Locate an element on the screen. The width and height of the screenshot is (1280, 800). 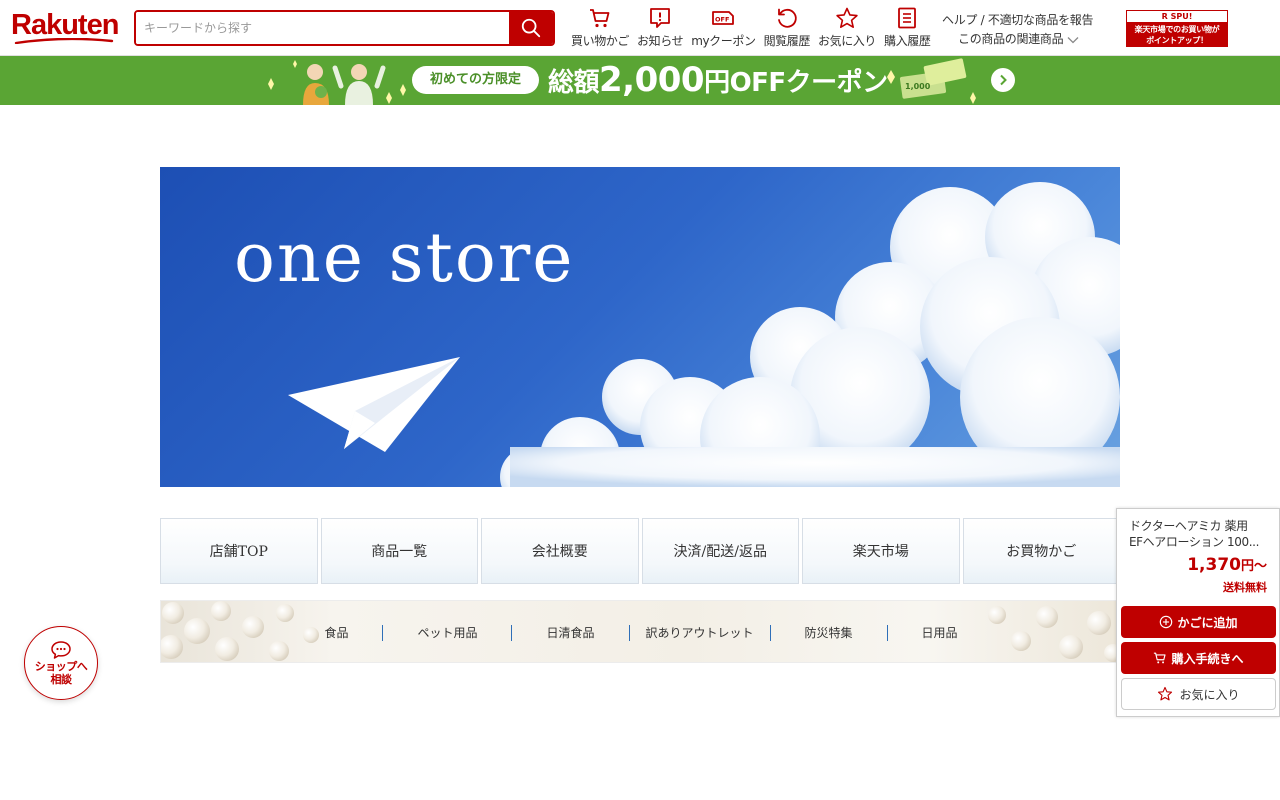
first-time-only-badge: 初めての方限定 is located at coordinates (475, 80).